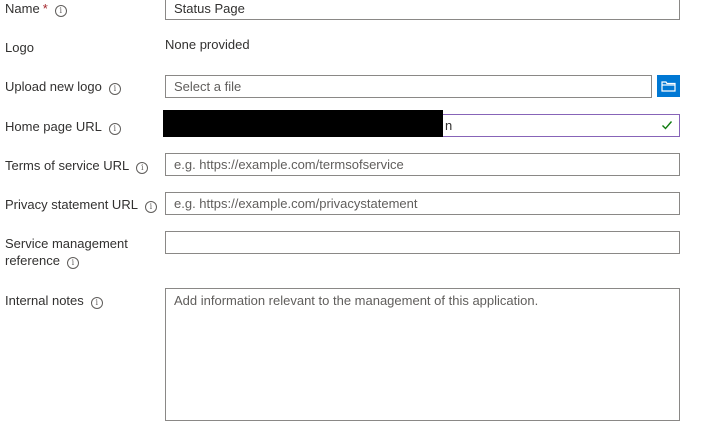  What do you see at coordinates (207, 44) in the screenshot?
I see `logo-value: None provided` at bounding box center [207, 44].